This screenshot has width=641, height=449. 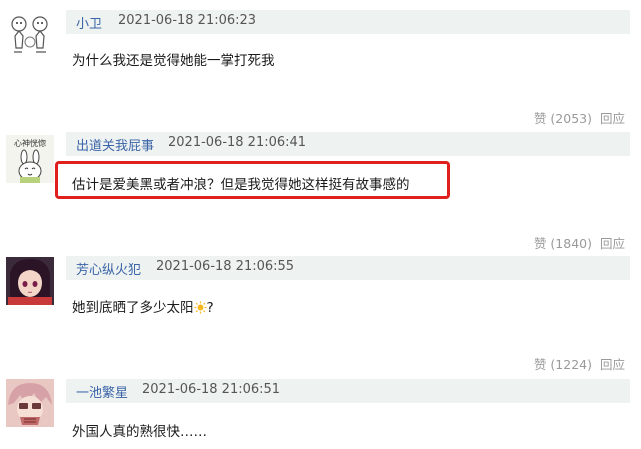 What do you see at coordinates (563, 364) in the screenshot?
I see `like-button: 赞 (1224)` at bounding box center [563, 364].